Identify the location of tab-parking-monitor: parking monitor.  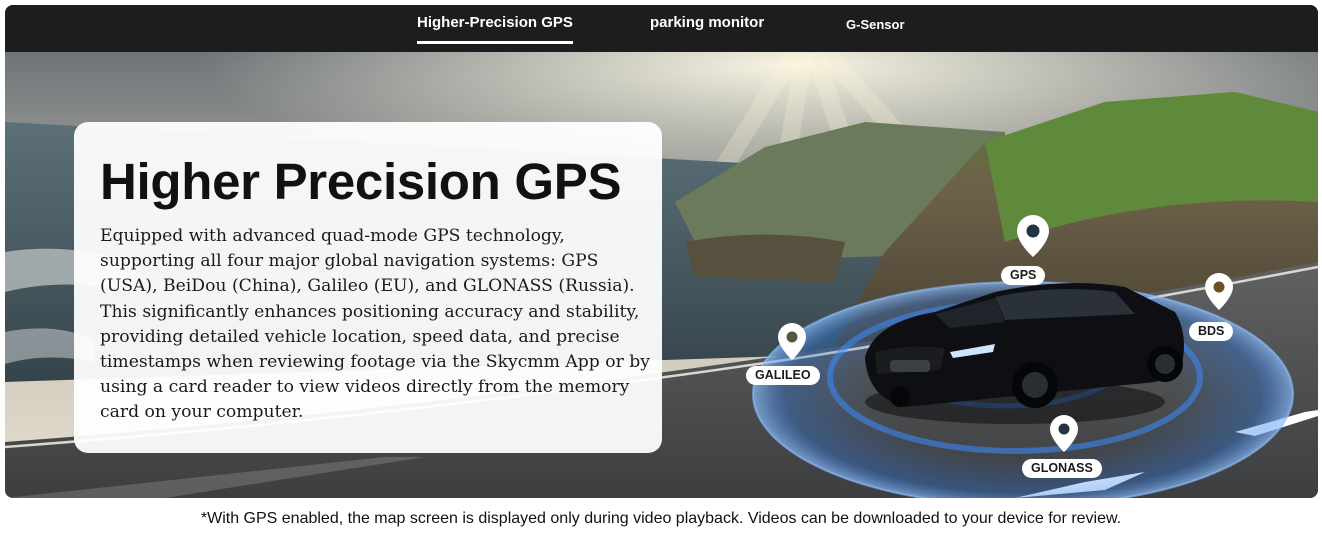
(707, 22).